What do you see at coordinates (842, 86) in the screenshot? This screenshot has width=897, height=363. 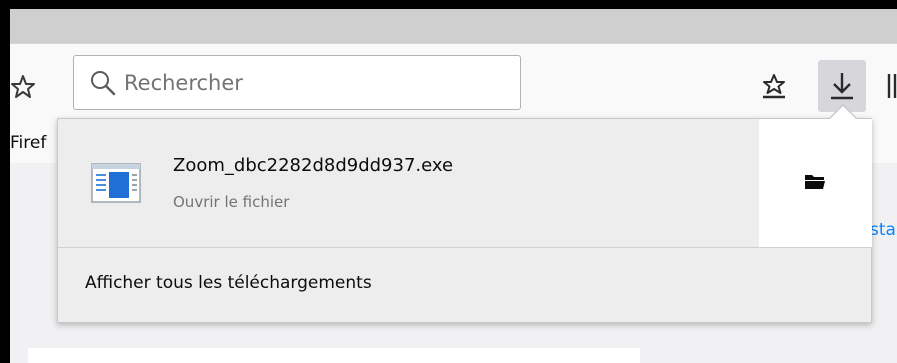 I see `download-arrow-icon` at bounding box center [842, 86].